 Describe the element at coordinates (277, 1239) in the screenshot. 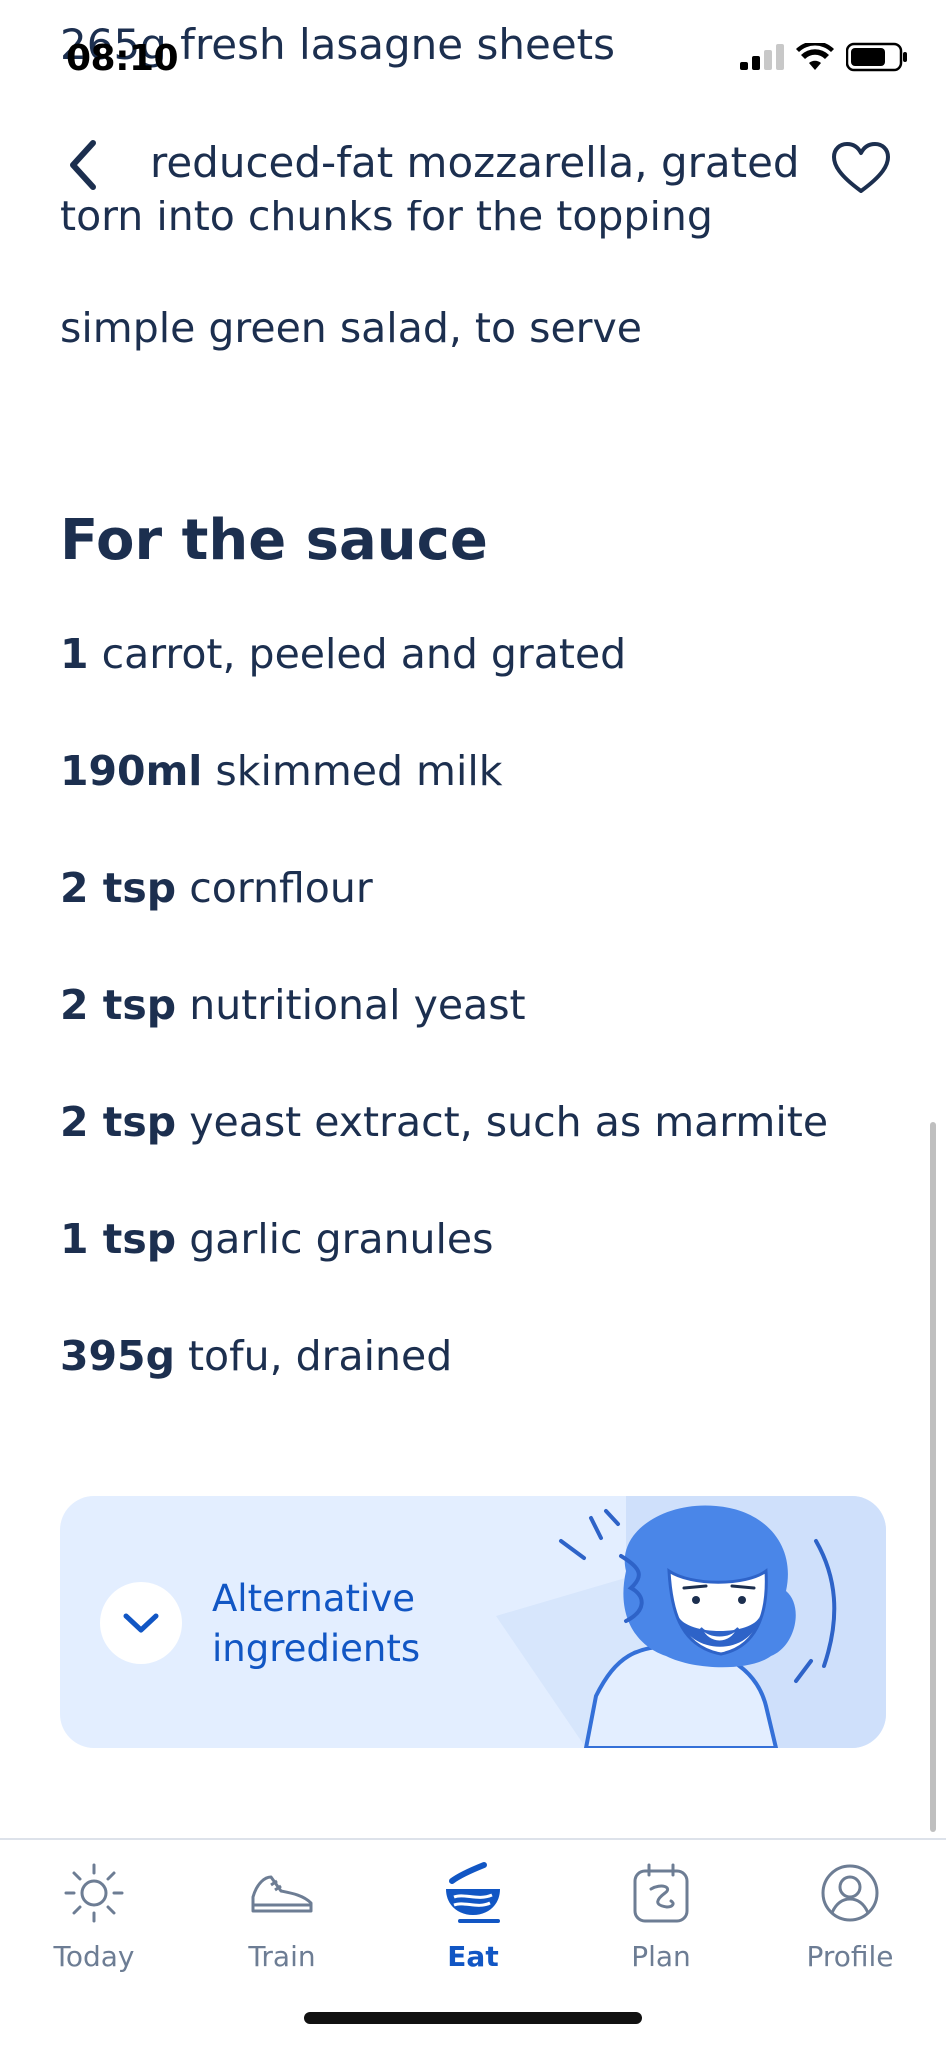

I see `sauce-item: 1 tsp garlic granules` at that location.